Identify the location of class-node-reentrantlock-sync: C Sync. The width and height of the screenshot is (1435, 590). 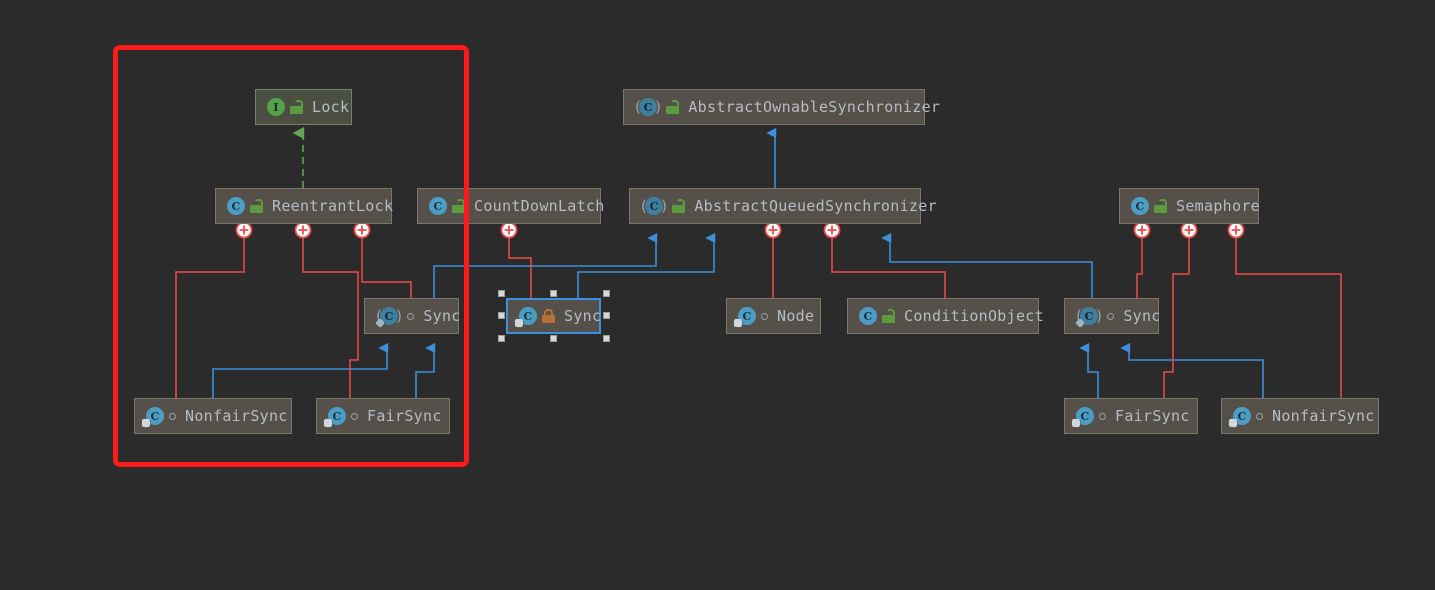
(412, 316).